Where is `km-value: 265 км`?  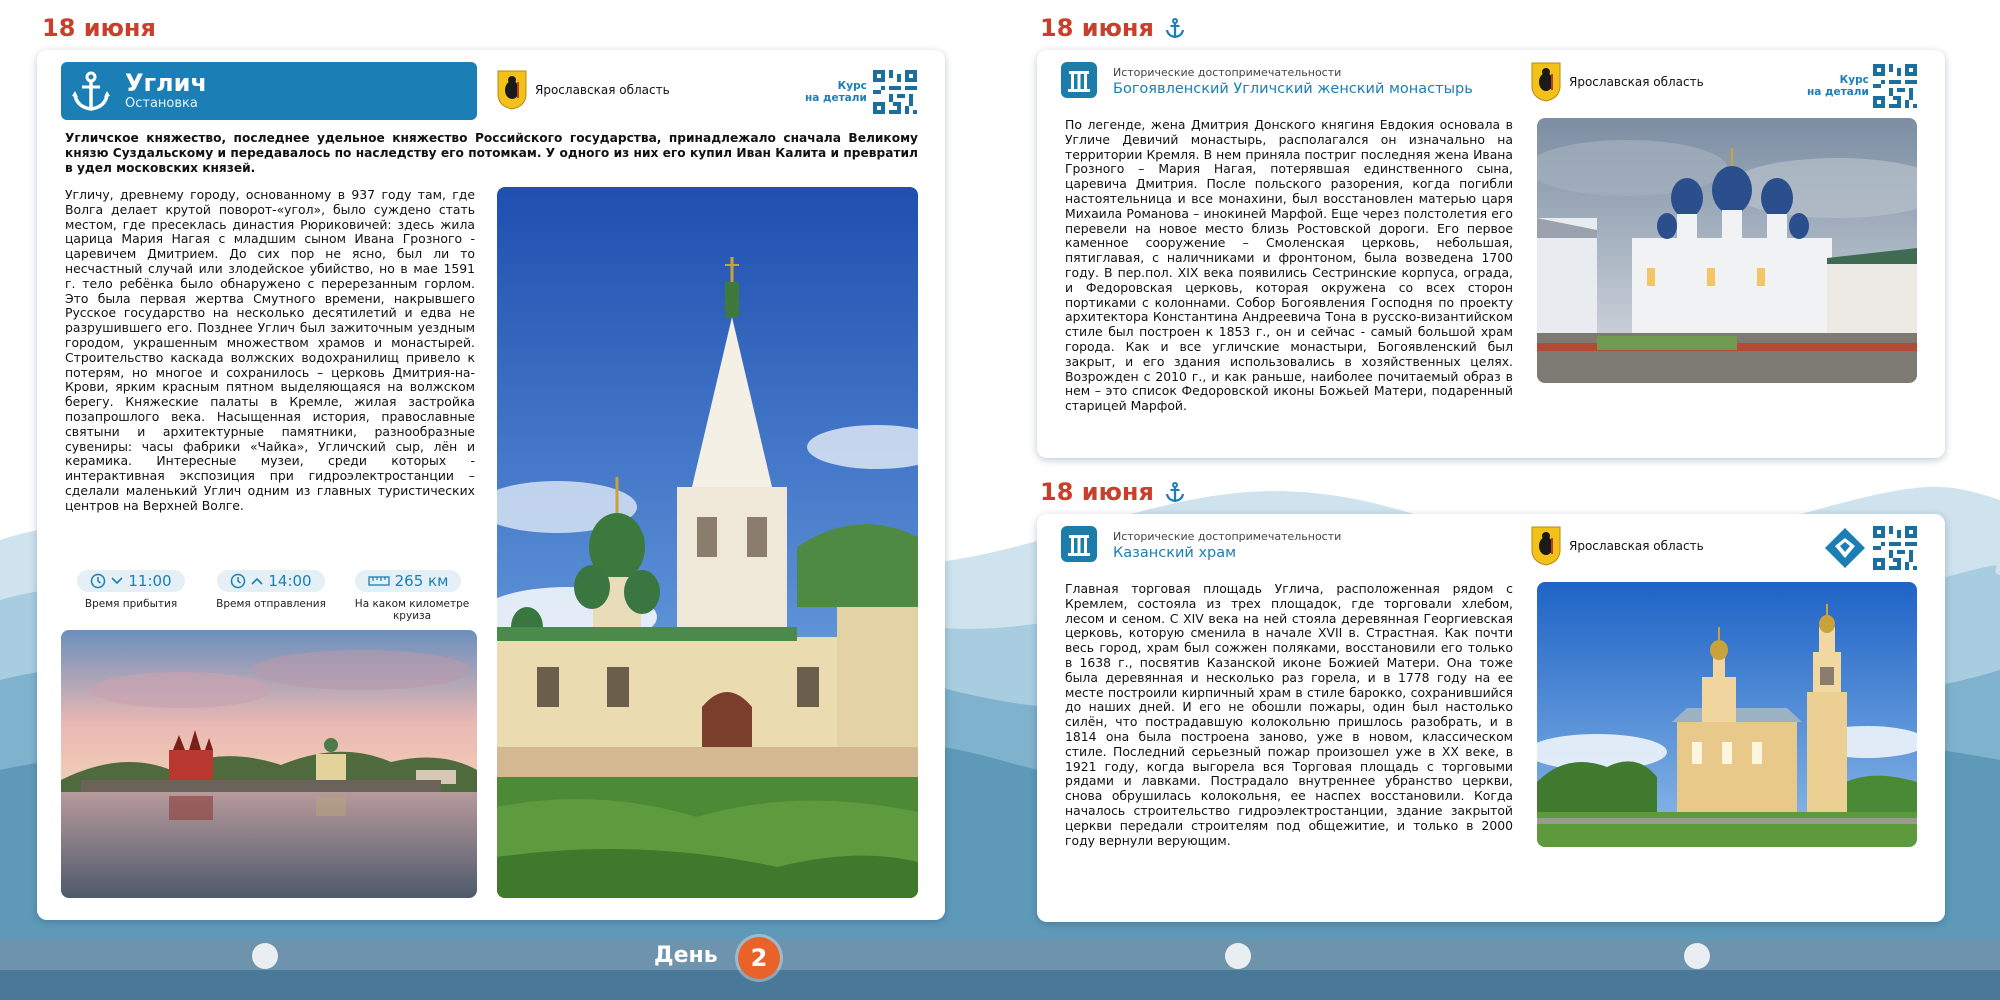
km-value: 265 км is located at coordinates (421, 581).